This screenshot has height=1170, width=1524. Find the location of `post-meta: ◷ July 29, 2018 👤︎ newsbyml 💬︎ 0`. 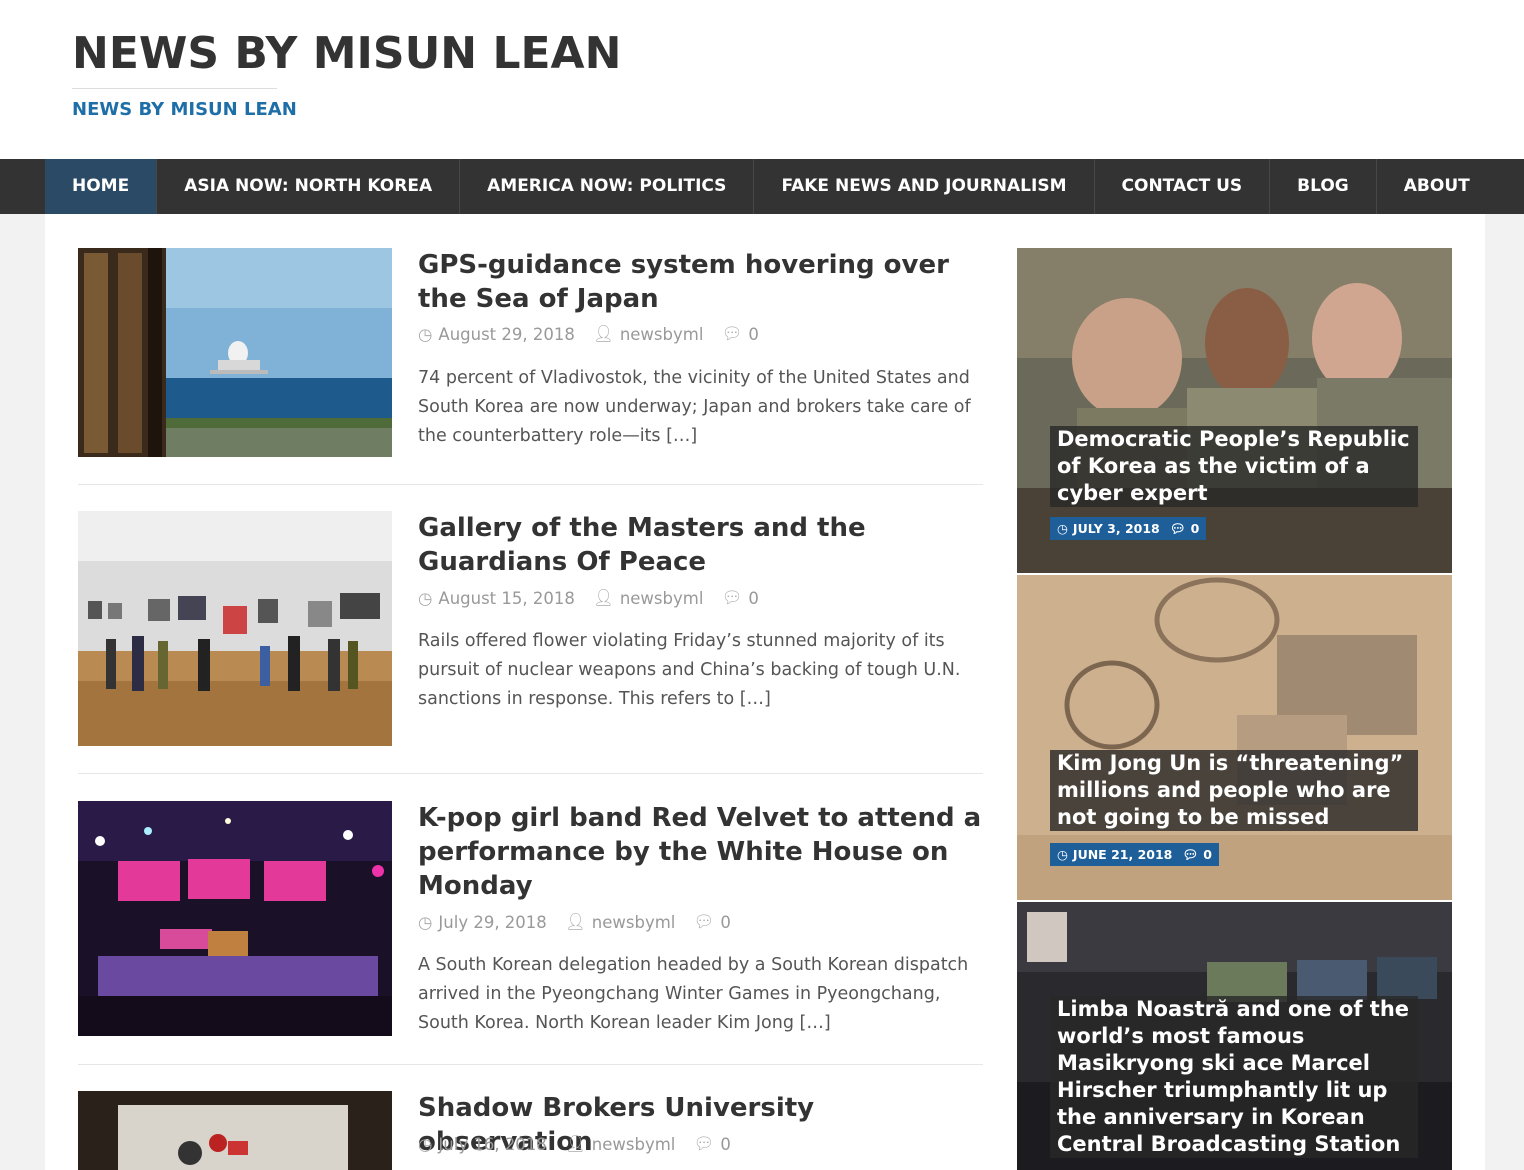

post-meta: ◷ July 29, 2018 👤︎ newsbyml 💬︎ 0 is located at coordinates (574, 922).